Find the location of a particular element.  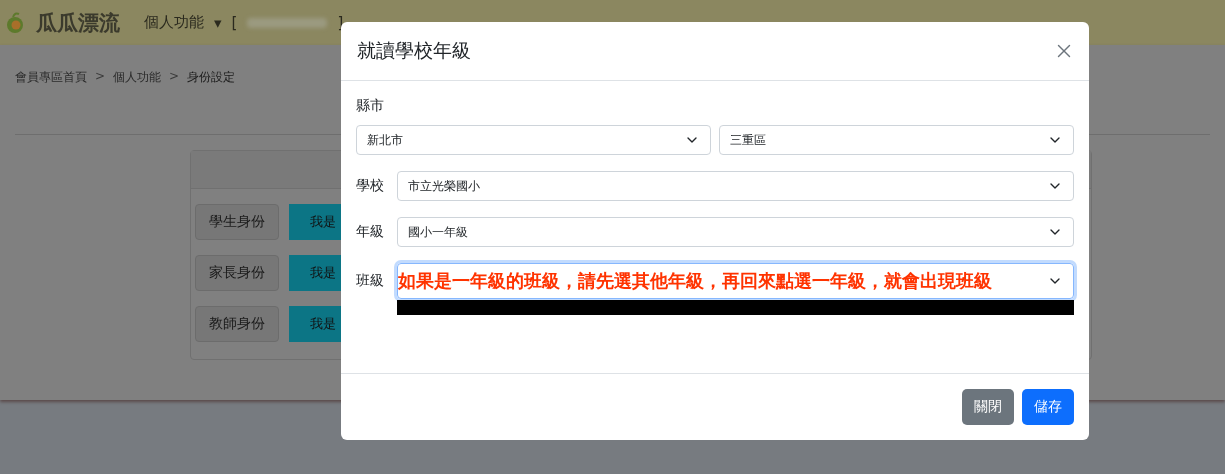

identity-label: 學生身份 is located at coordinates (237, 222).